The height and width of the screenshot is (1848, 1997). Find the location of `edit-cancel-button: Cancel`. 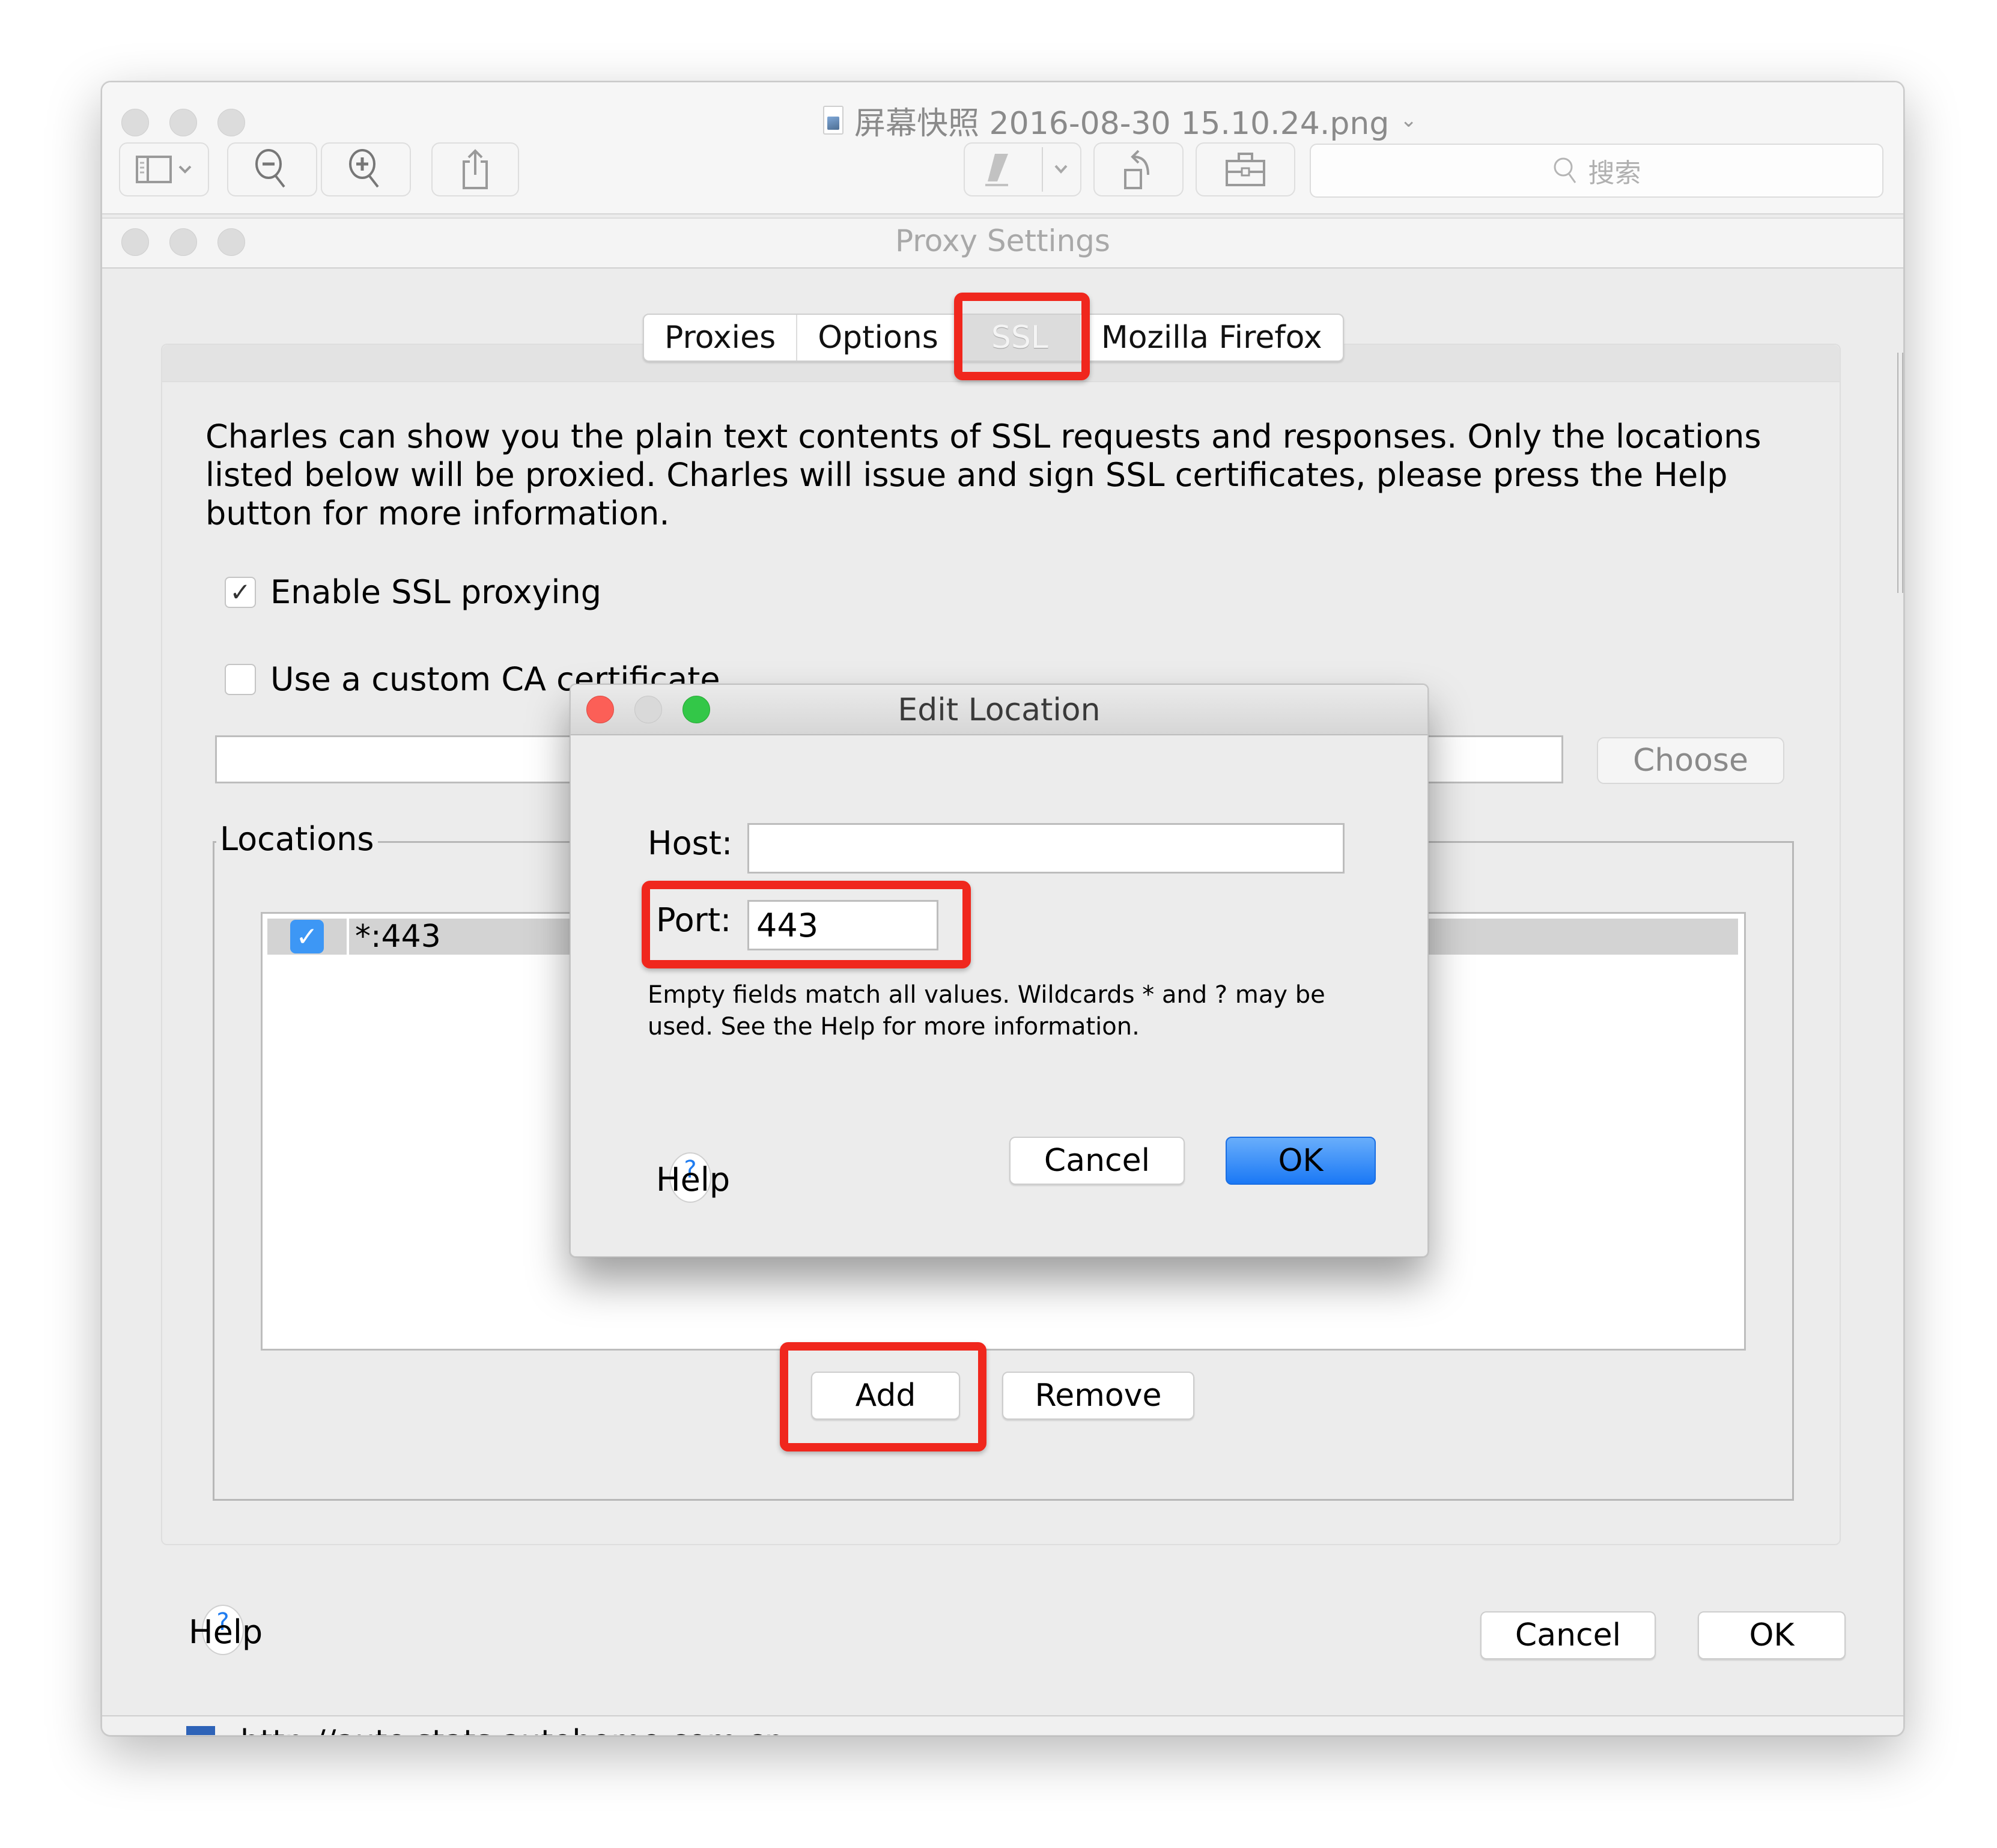

edit-cancel-button: Cancel is located at coordinates (1097, 1161).